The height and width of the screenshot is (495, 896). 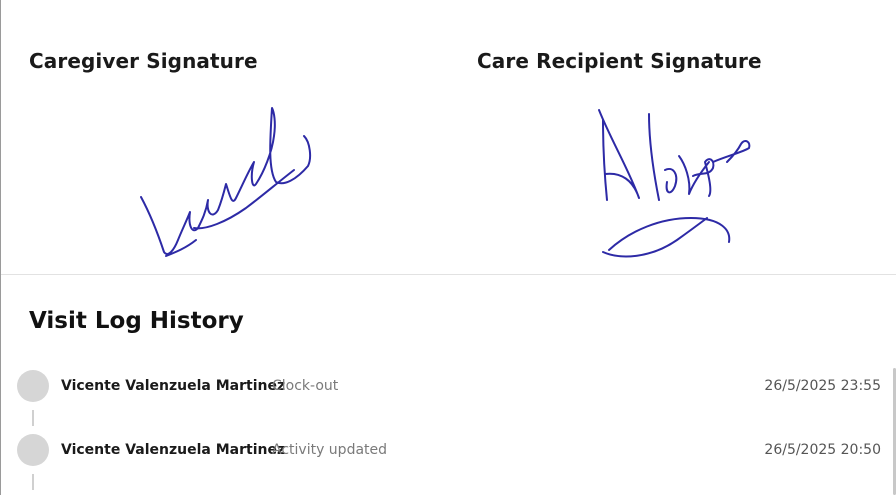 What do you see at coordinates (619, 61) in the screenshot?
I see `recipient-signature-title: Care Recipient Signature` at bounding box center [619, 61].